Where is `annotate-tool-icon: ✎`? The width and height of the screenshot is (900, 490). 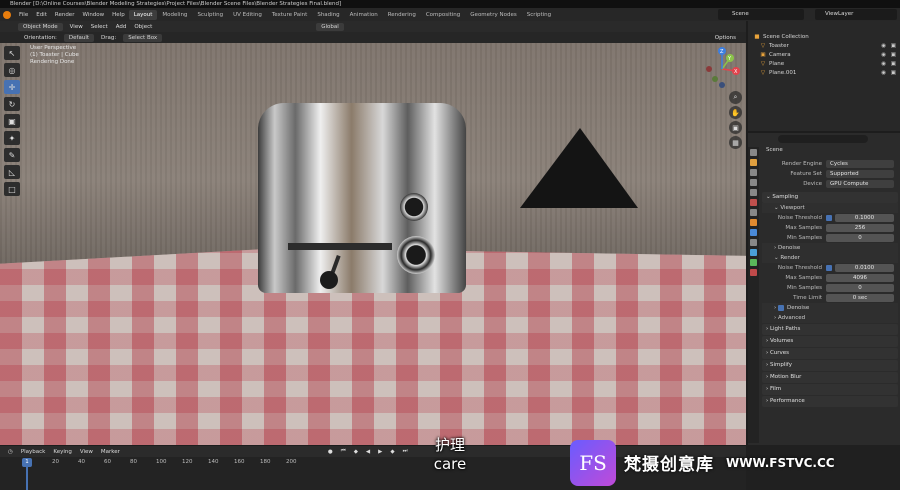 annotate-tool-icon: ✎ is located at coordinates (12, 155).